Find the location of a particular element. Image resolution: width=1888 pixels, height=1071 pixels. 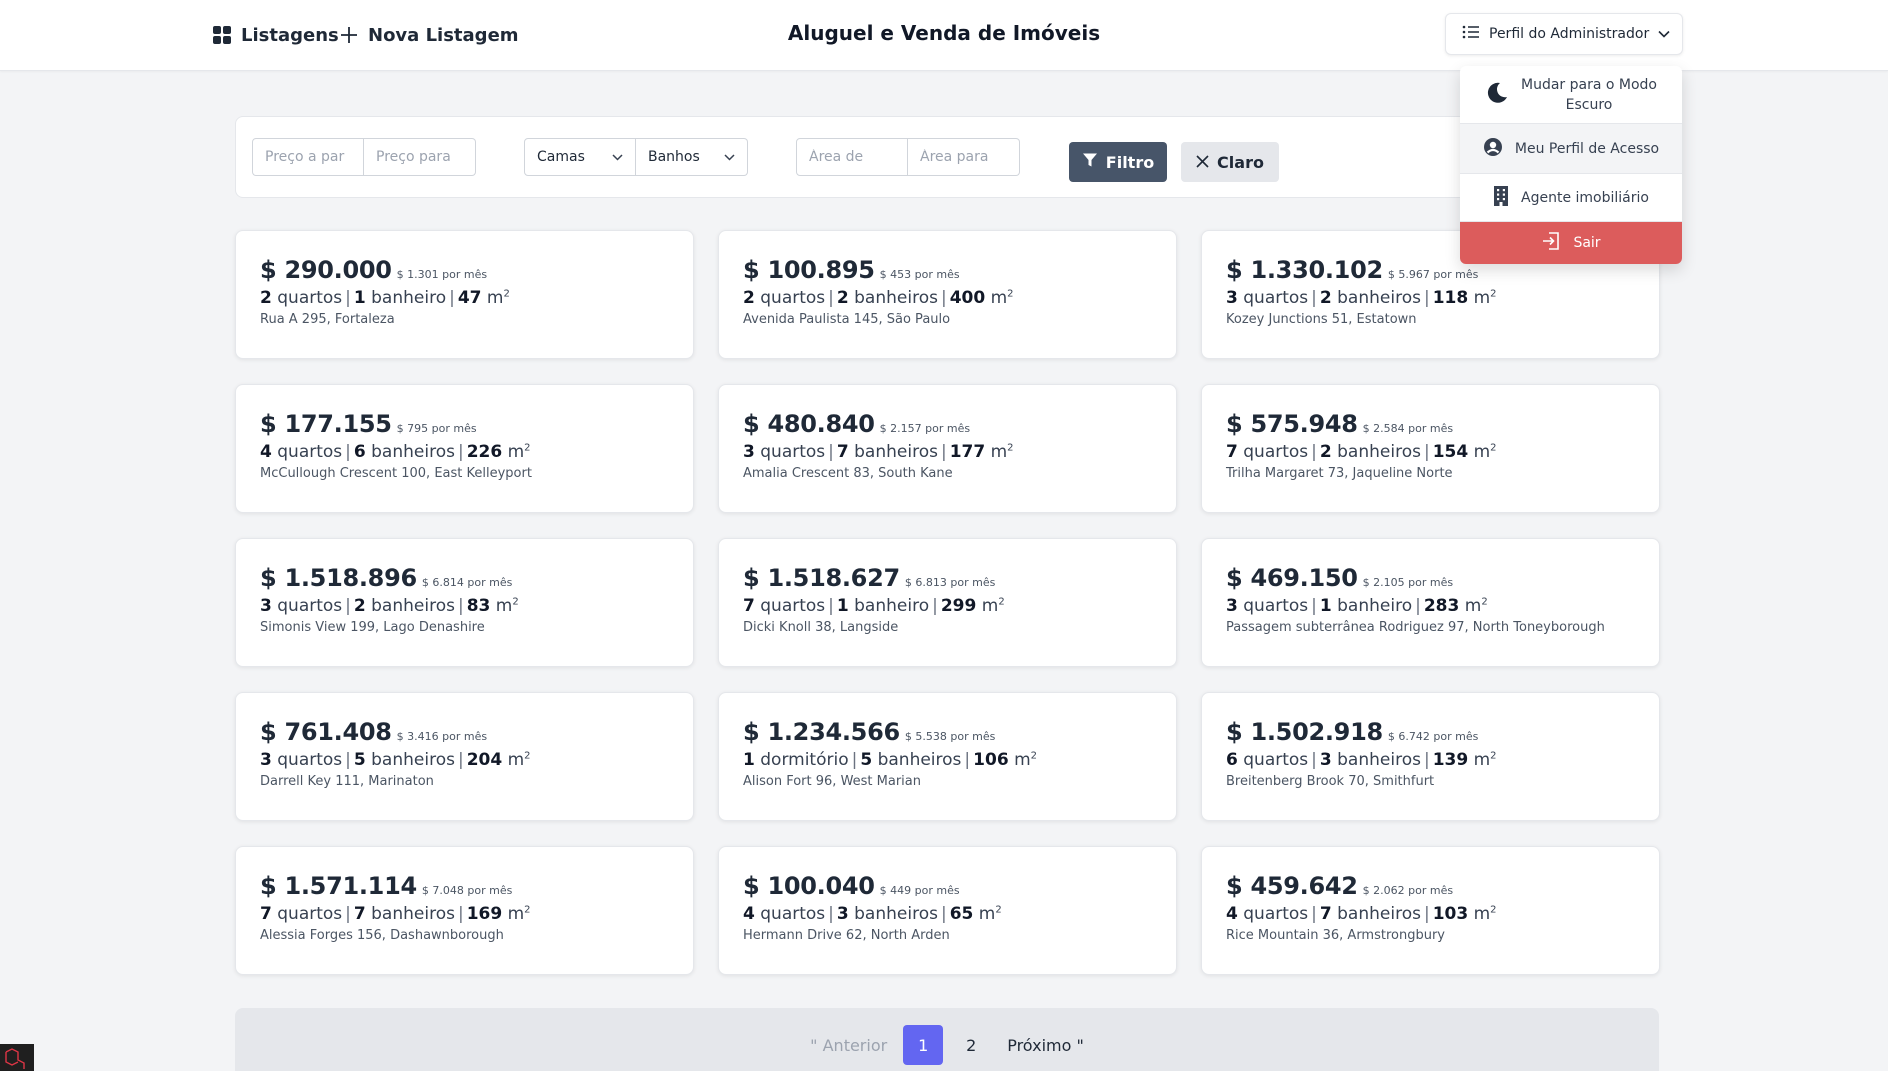

nav-new-listing-link: Nova Listagem is located at coordinates (429, 35).